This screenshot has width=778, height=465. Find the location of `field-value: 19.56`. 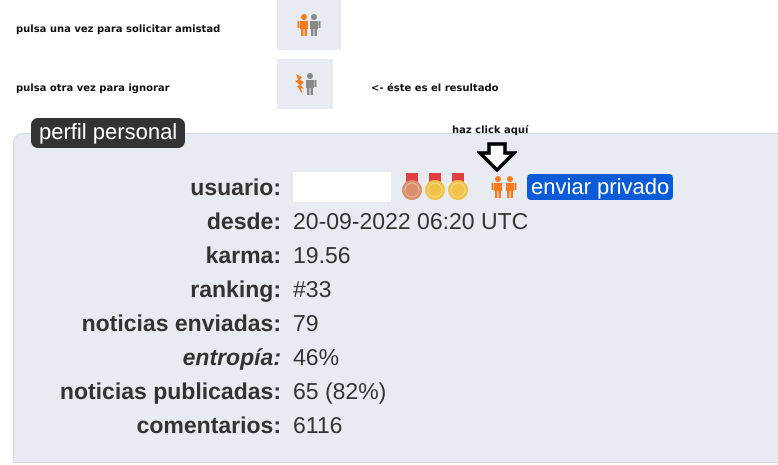

field-value: 19.56 is located at coordinates (322, 255).